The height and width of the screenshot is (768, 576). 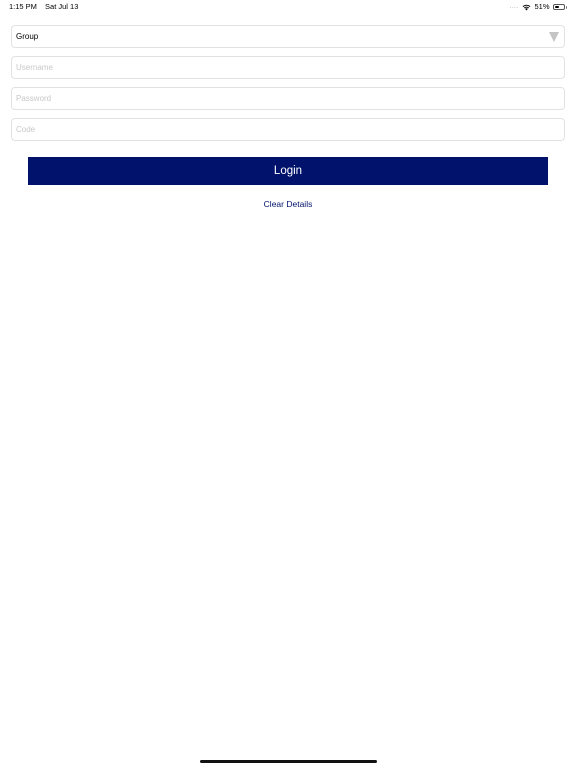 What do you see at coordinates (23, 6) in the screenshot?
I see `status-time: 1:15 PM` at bounding box center [23, 6].